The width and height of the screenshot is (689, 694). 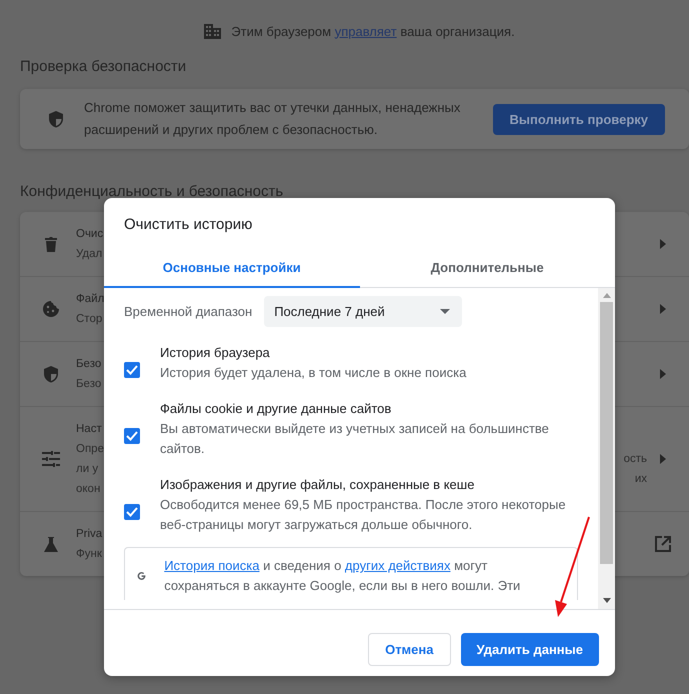 What do you see at coordinates (313, 373) in the screenshot?
I see `option-description: История будет удалена, в том числе в окне поиска` at bounding box center [313, 373].